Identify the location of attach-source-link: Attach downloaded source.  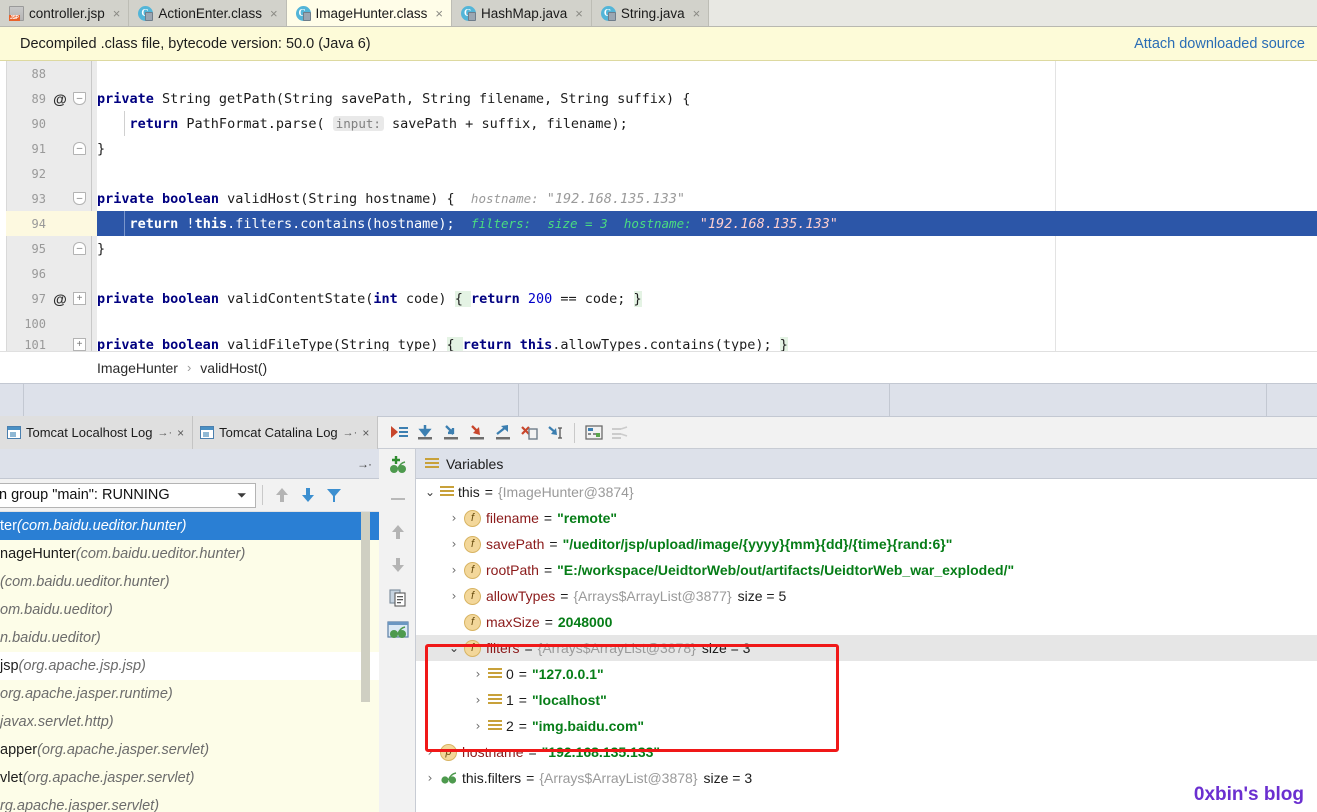
(1219, 44).